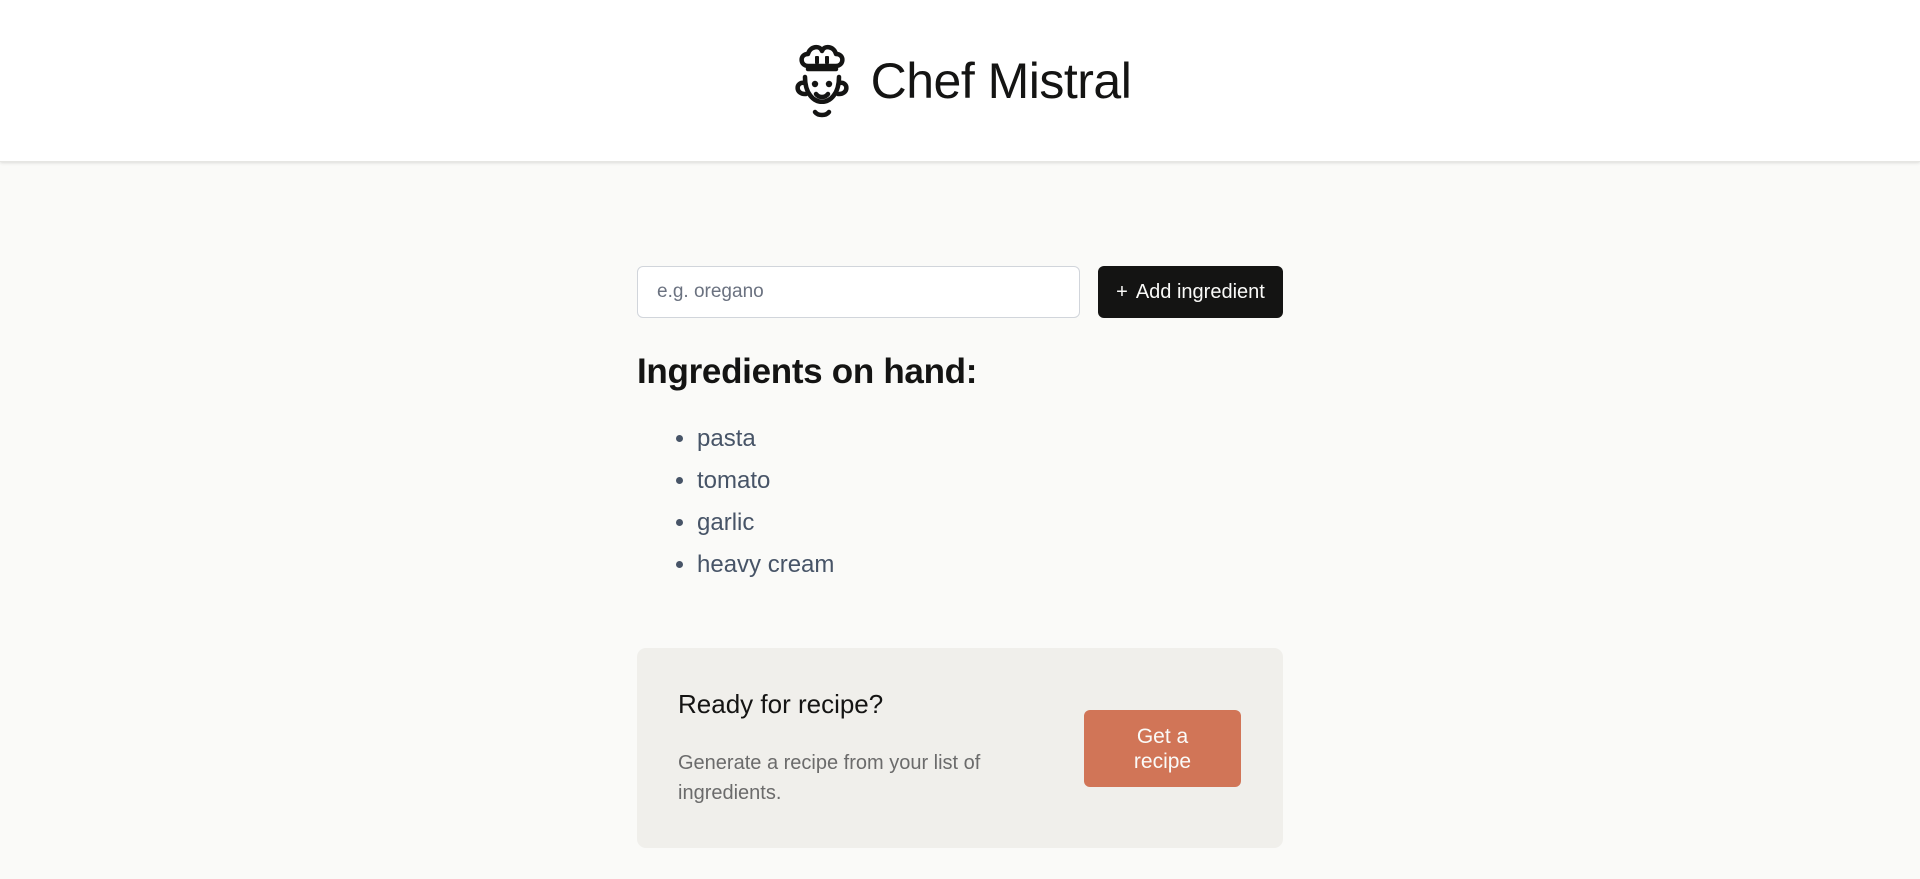 The width and height of the screenshot is (1920, 879). What do you see at coordinates (990, 565) in the screenshot?
I see `list-item: heavy cream` at bounding box center [990, 565].